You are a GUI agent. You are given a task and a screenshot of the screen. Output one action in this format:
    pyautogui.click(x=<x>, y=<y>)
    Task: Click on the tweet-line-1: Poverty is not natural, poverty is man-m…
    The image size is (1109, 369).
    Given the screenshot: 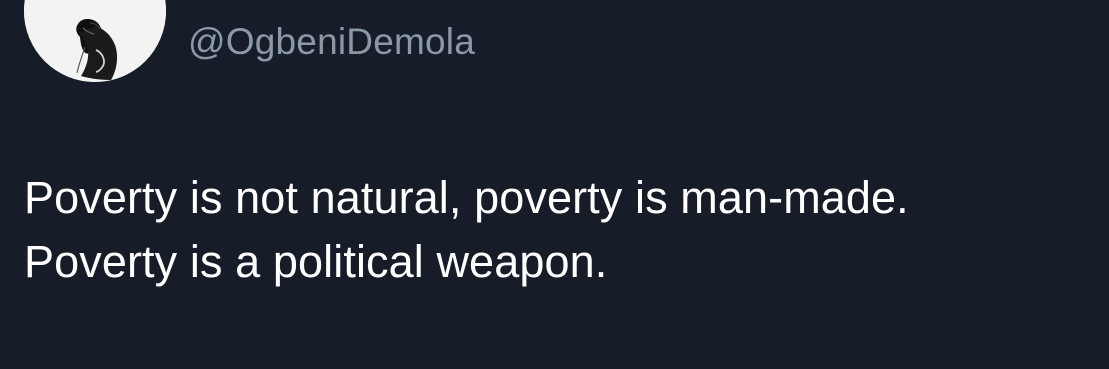 What is the action you would take?
    pyautogui.click(x=466, y=197)
    